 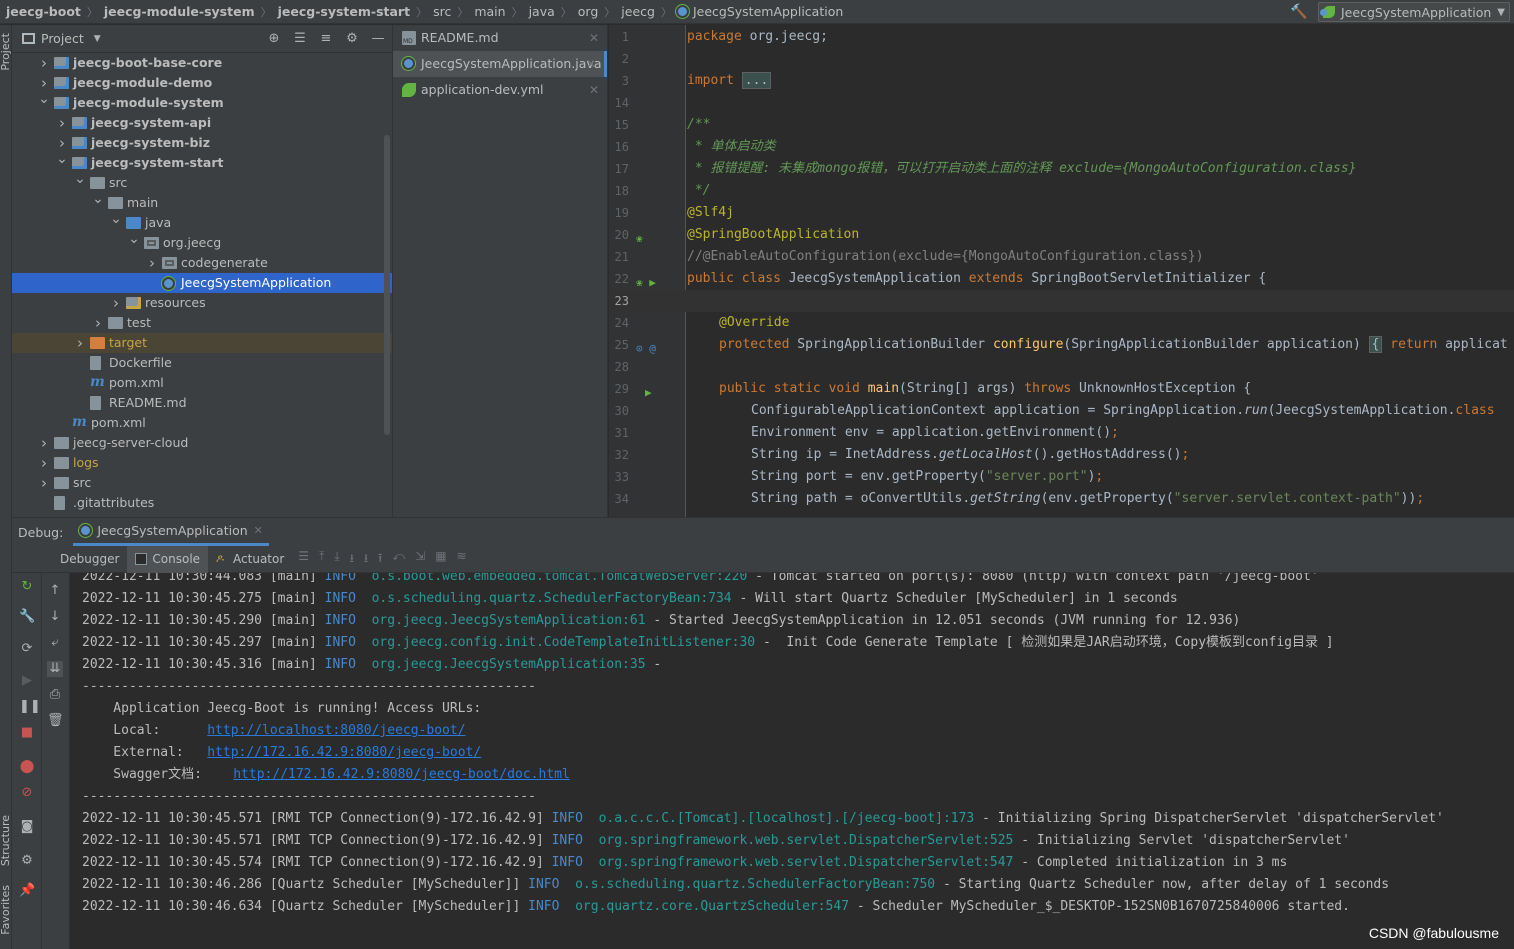 I want to click on folded-region: {, so click(x=1375, y=344).